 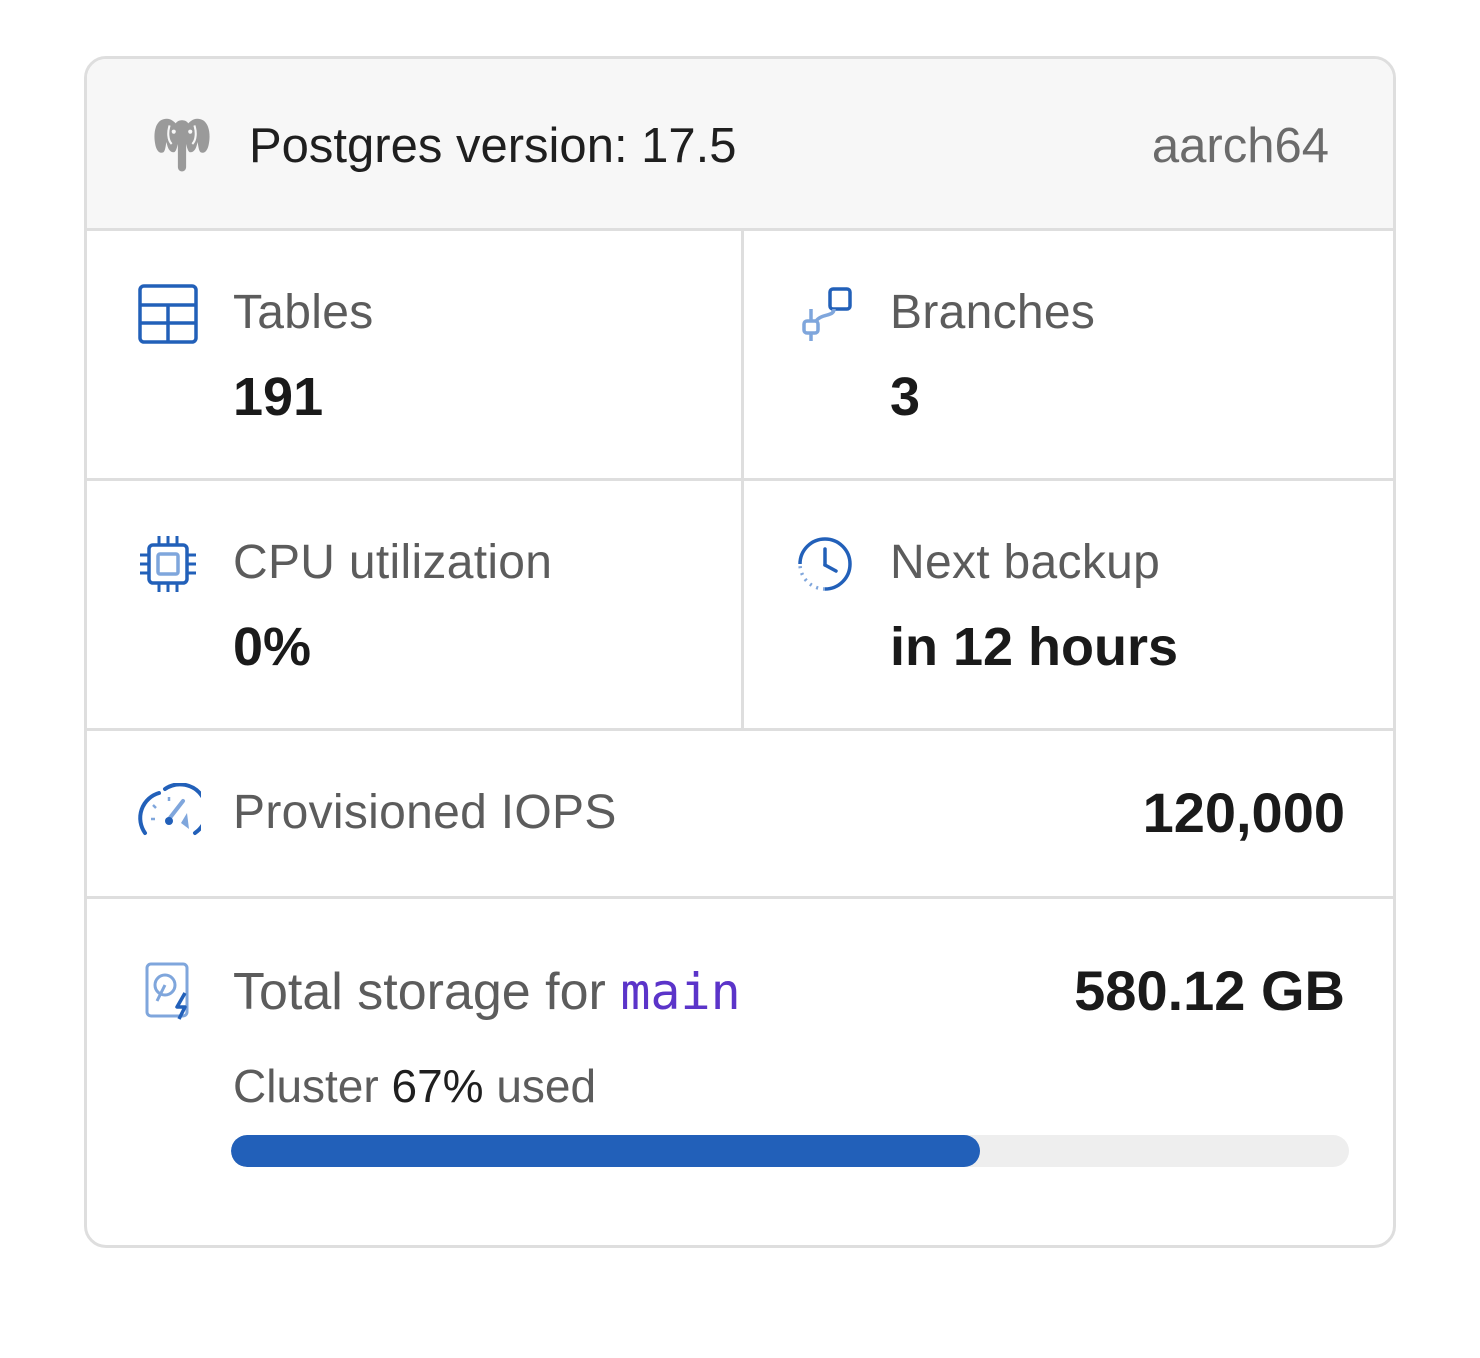 I want to click on branch-name: main, so click(x=680, y=992).